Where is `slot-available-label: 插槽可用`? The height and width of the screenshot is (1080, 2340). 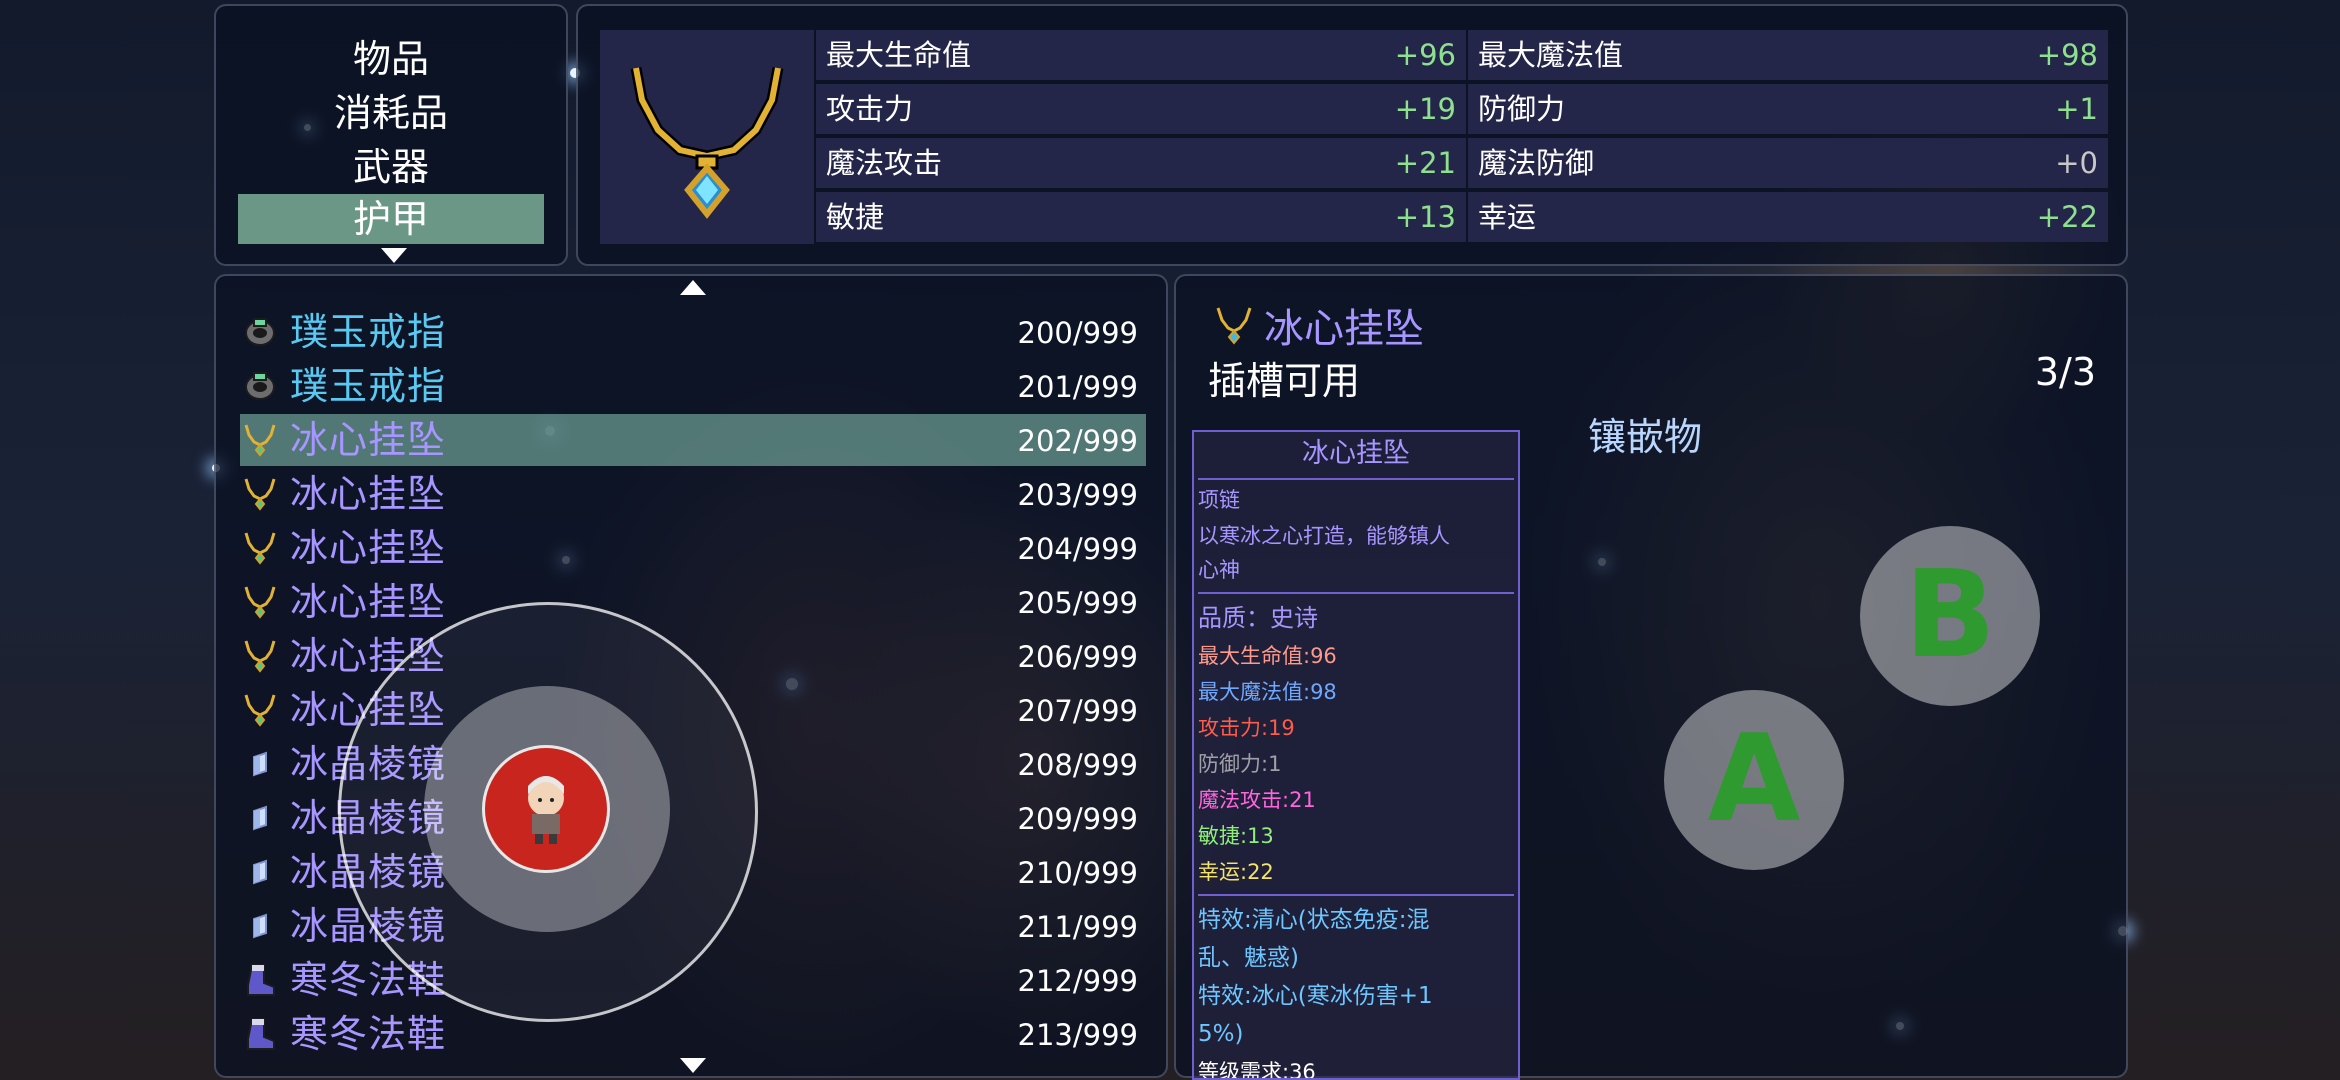 slot-available-label: 插槽可用 is located at coordinates (1284, 381).